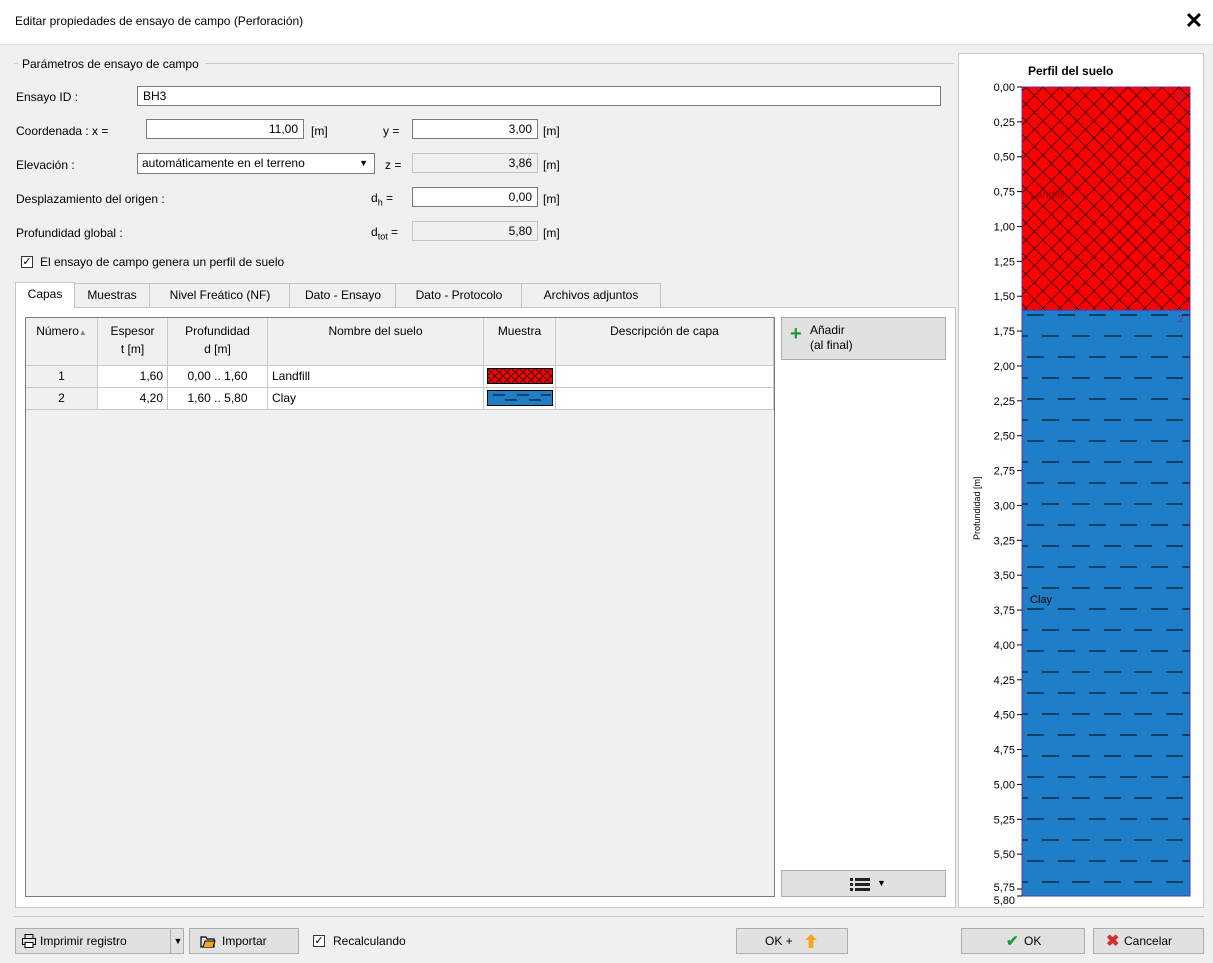 This screenshot has width=1213, height=963. What do you see at coordinates (1004, 158) in the screenshot?
I see `profile-tick-label-2: 0,50` at bounding box center [1004, 158].